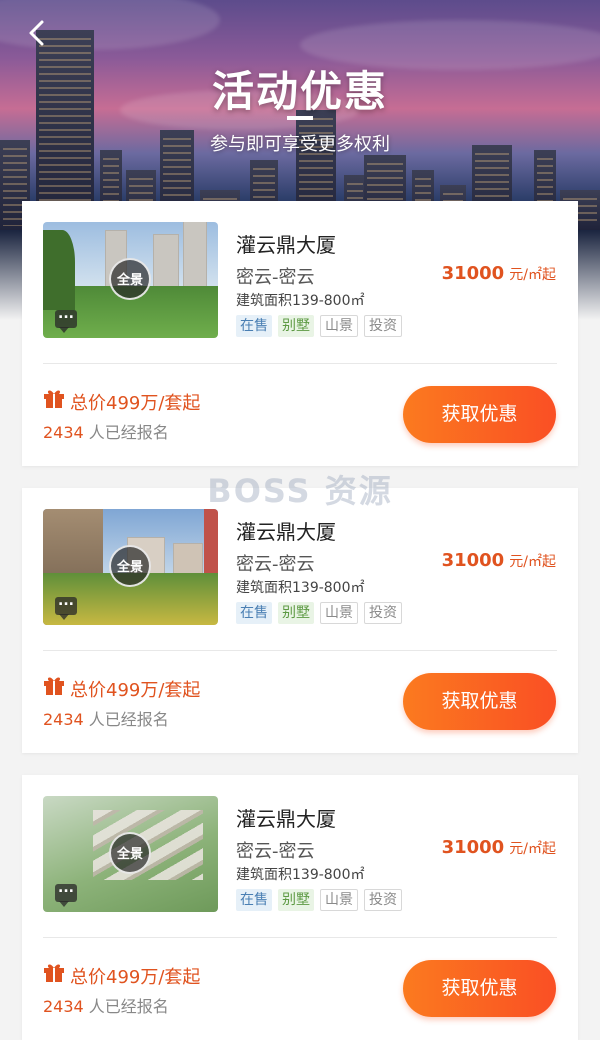 This screenshot has height=1040, width=600. What do you see at coordinates (300, 491) in the screenshot?
I see `watermark: BOSS 资源` at bounding box center [300, 491].